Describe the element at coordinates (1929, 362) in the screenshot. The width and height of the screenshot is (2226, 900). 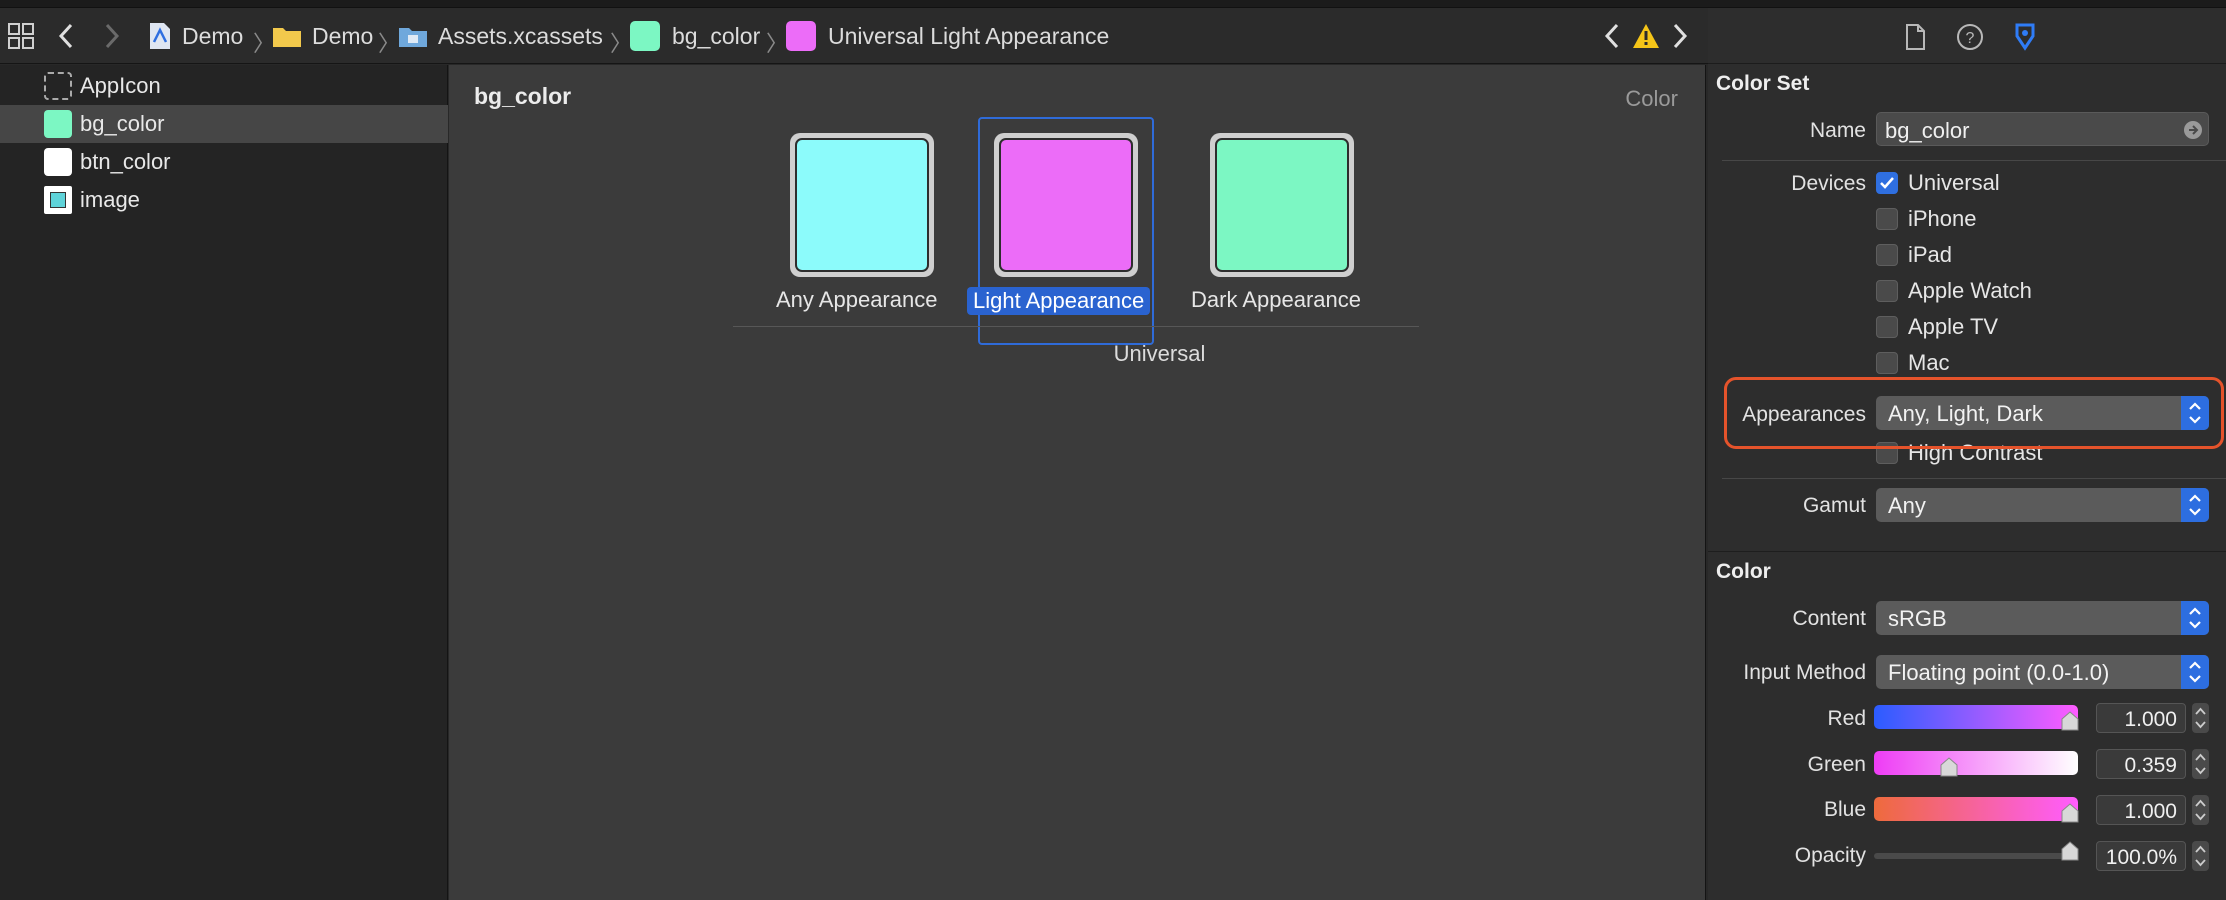
I see `device-label-mac: Mac` at that location.